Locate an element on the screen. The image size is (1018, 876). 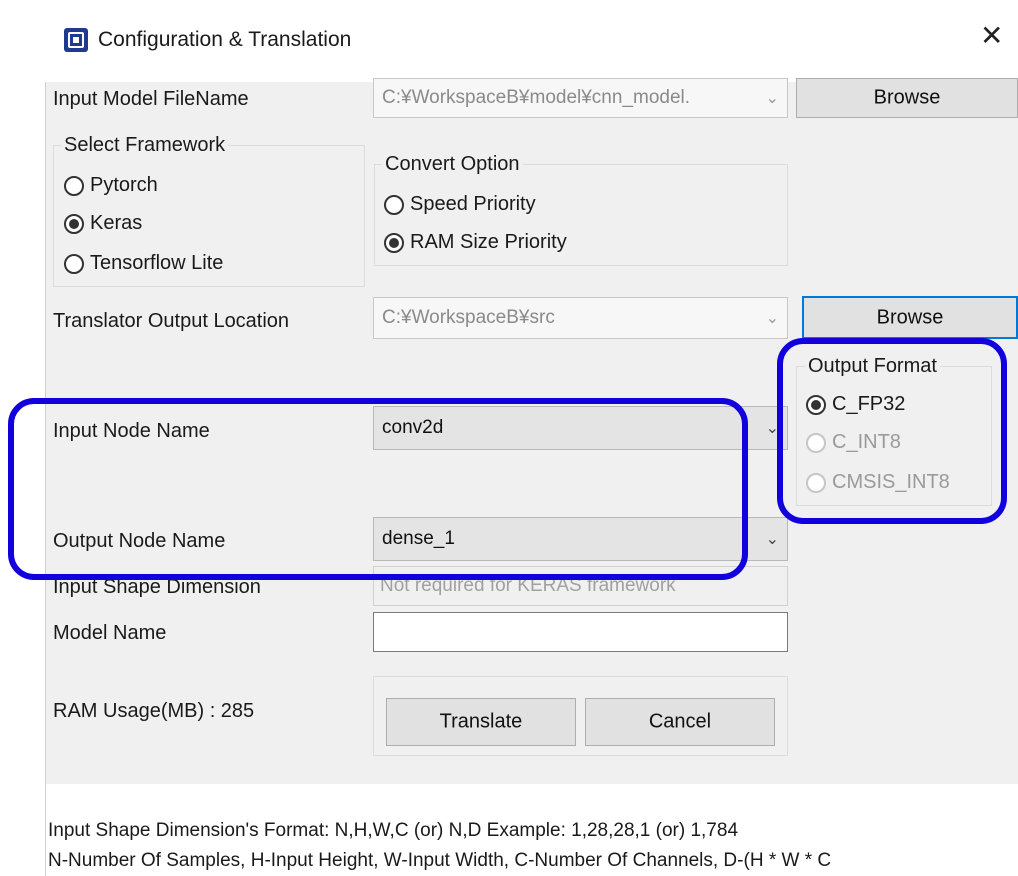
title-bar: Configuration & Translation ✕ is located at coordinates (509, 41).